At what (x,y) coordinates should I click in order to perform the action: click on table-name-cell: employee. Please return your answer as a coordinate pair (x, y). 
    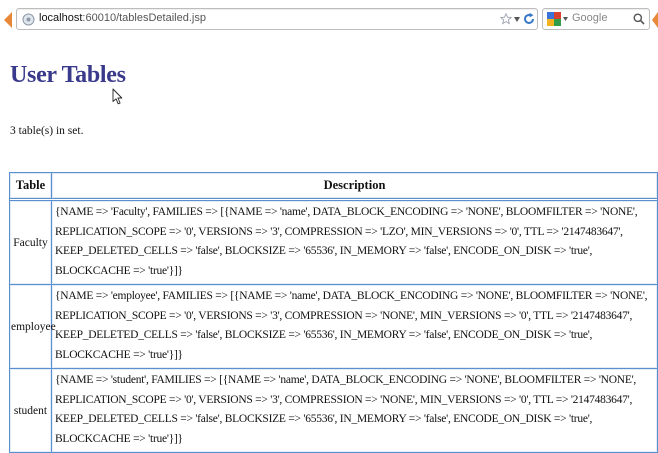
    Looking at the image, I should click on (33, 327).